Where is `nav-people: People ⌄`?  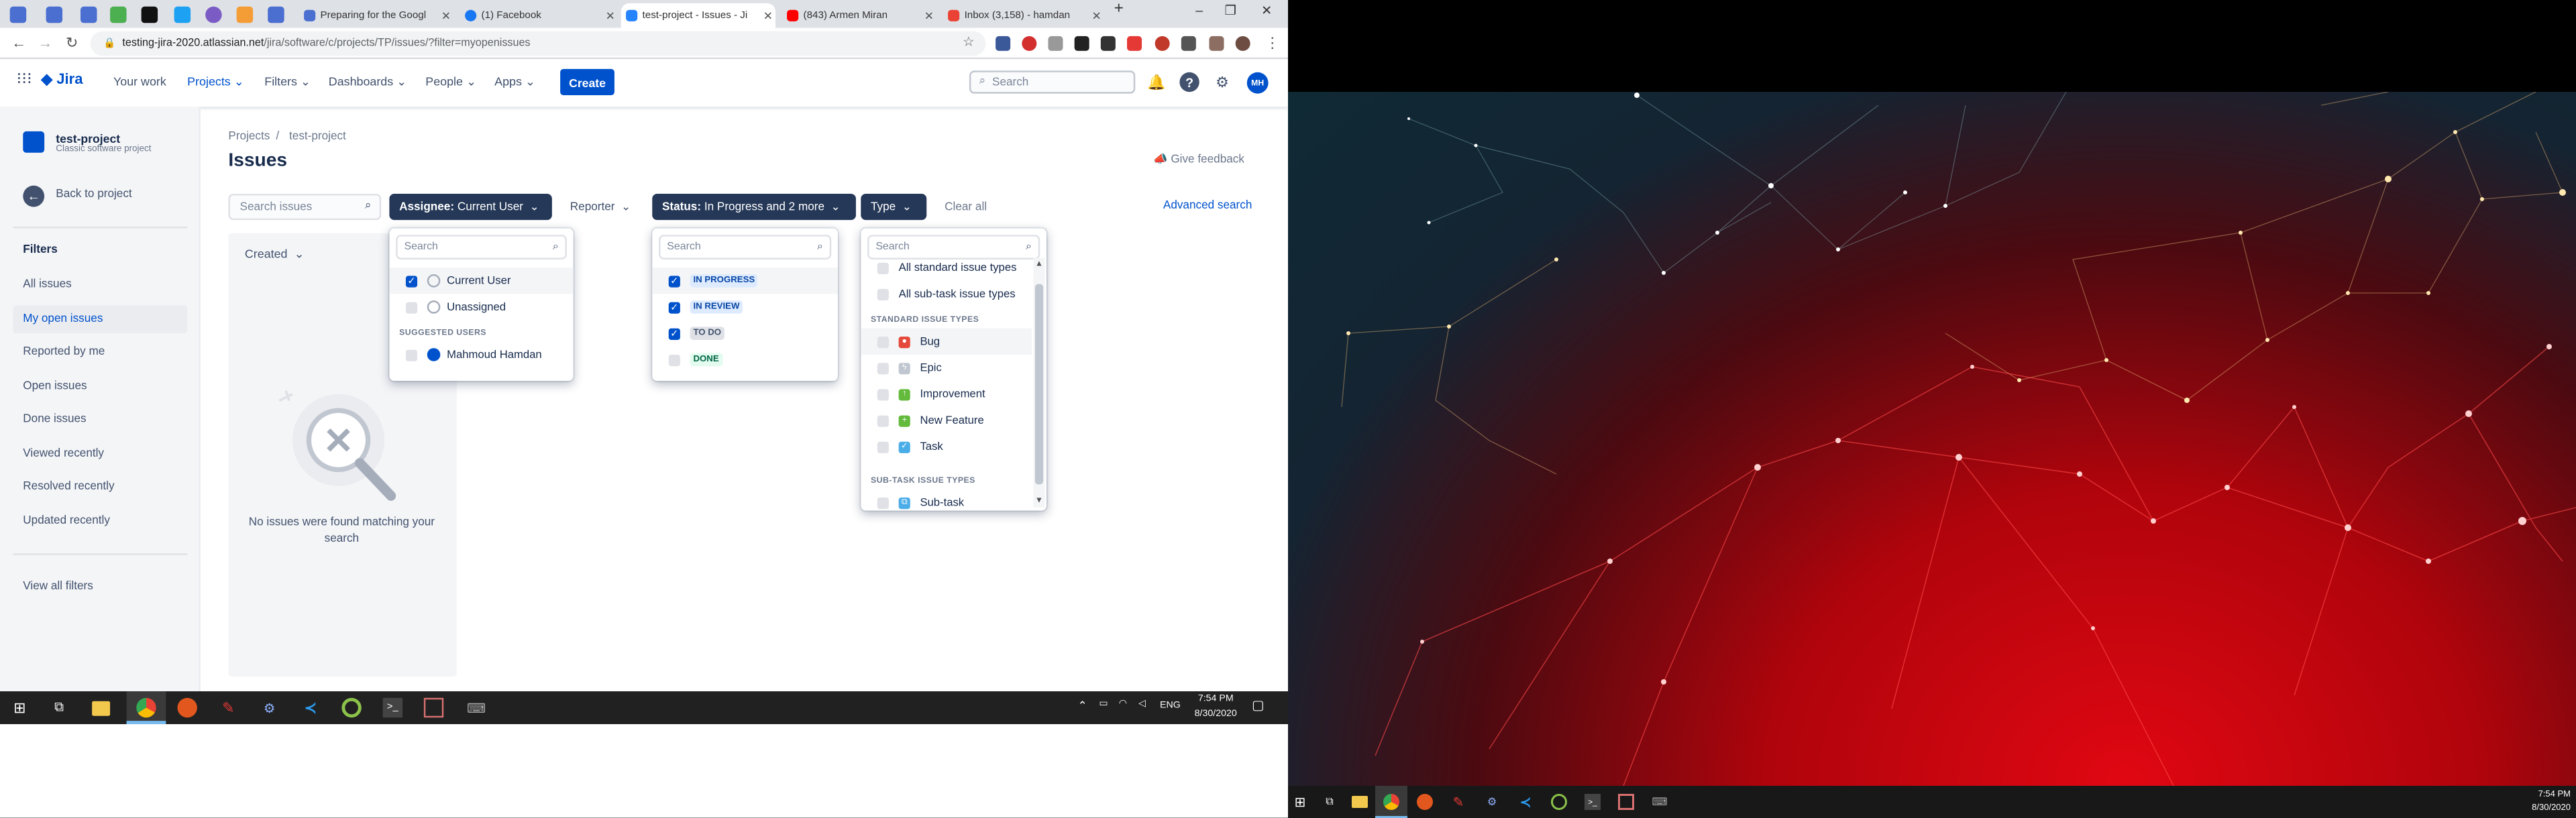 nav-people: People ⌄ is located at coordinates (450, 82).